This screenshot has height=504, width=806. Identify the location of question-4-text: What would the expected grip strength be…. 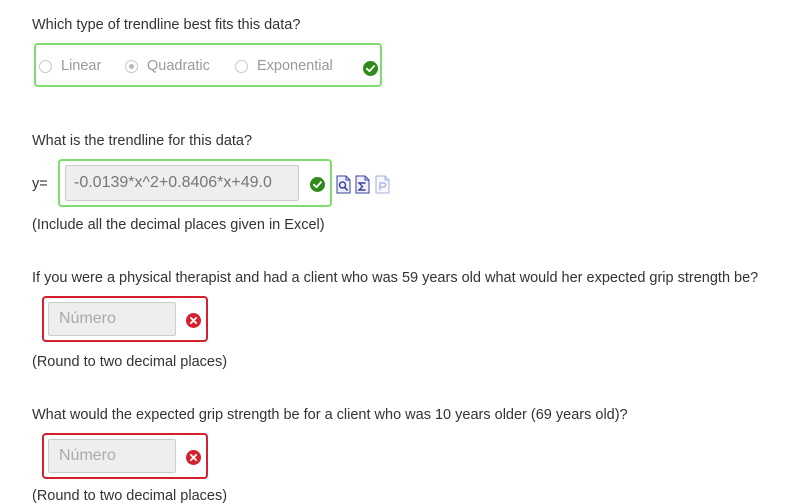
(330, 415).